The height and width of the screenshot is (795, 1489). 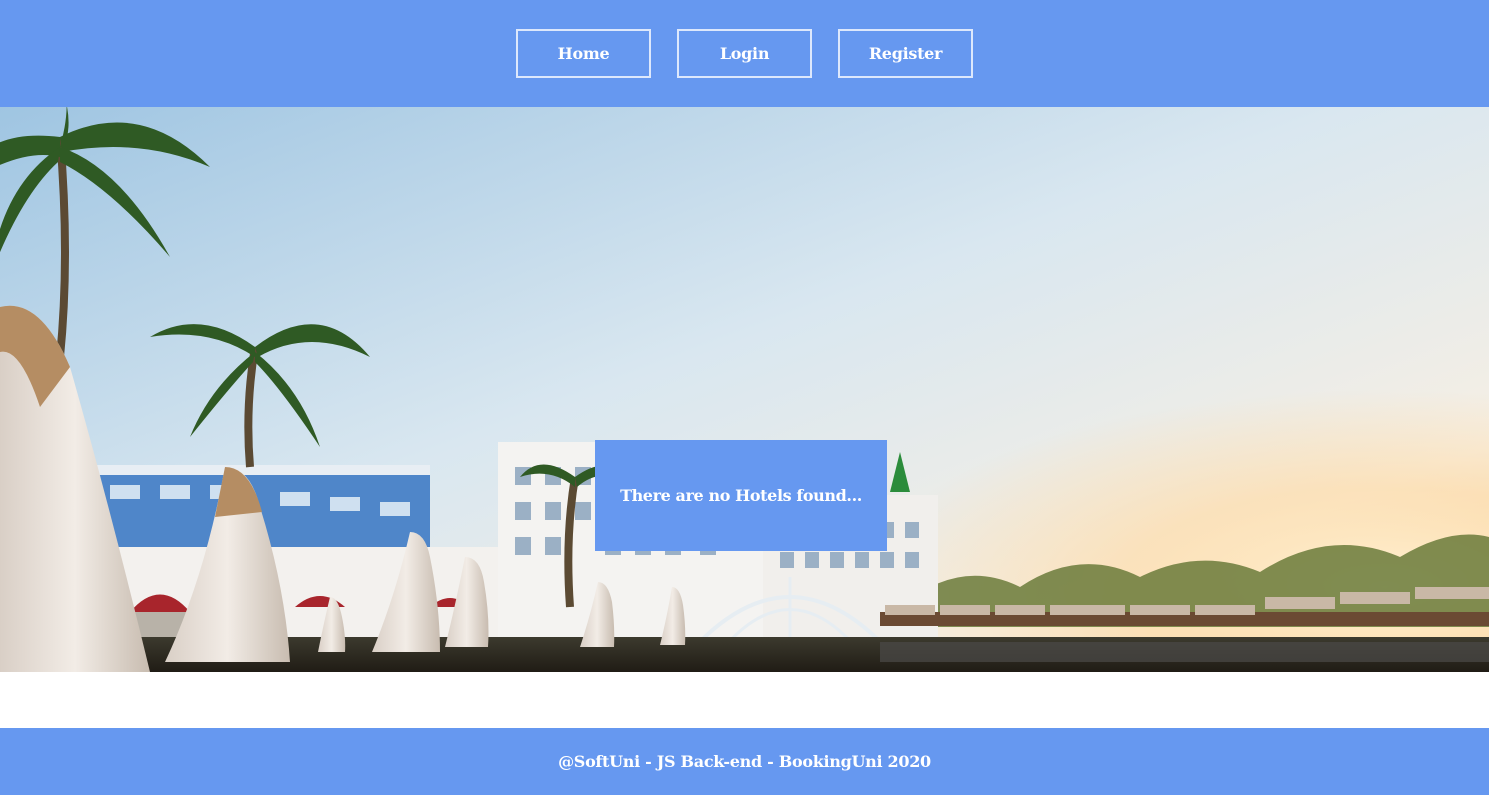 What do you see at coordinates (905, 53) in the screenshot?
I see `nav-register-button: Register` at bounding box center [905, 53].